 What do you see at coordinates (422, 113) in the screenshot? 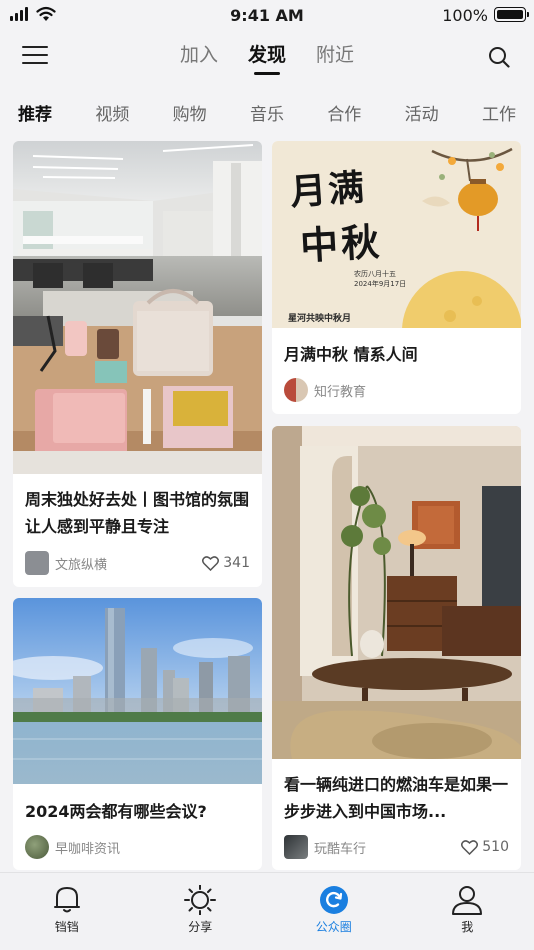
I see `category-events: 活动` at bounding box center [422, 113].